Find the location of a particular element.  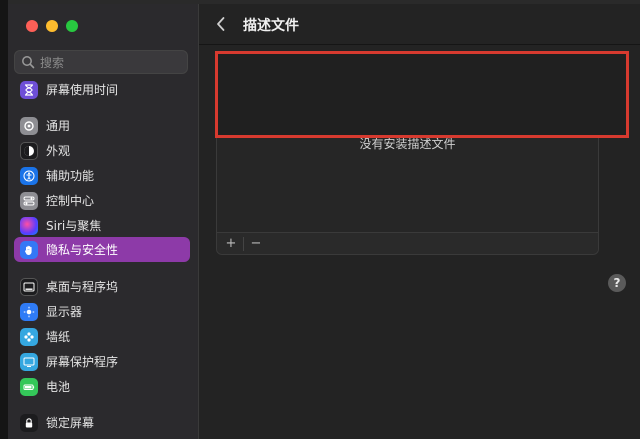

sidebar-item-desktop-dock: 桌面与程序坞 is located at coordinates (102, 286).